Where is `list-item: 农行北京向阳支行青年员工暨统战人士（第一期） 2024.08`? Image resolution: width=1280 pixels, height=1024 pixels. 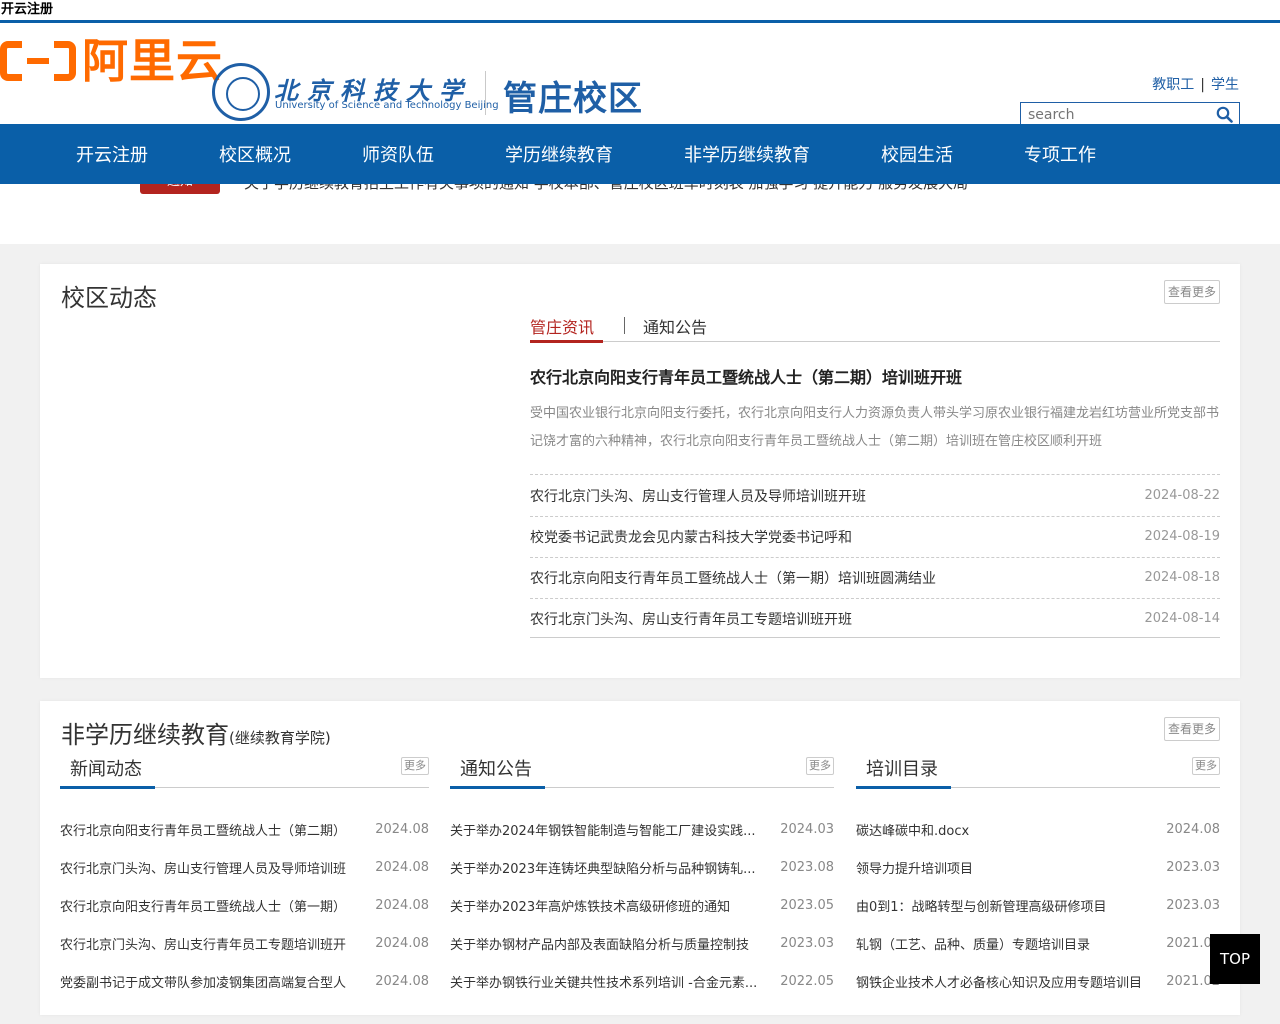
list-item: 农行北京向阳支行青年员工暨统战人士（第一期） 2024.08 is located at coordinates (244, 905).